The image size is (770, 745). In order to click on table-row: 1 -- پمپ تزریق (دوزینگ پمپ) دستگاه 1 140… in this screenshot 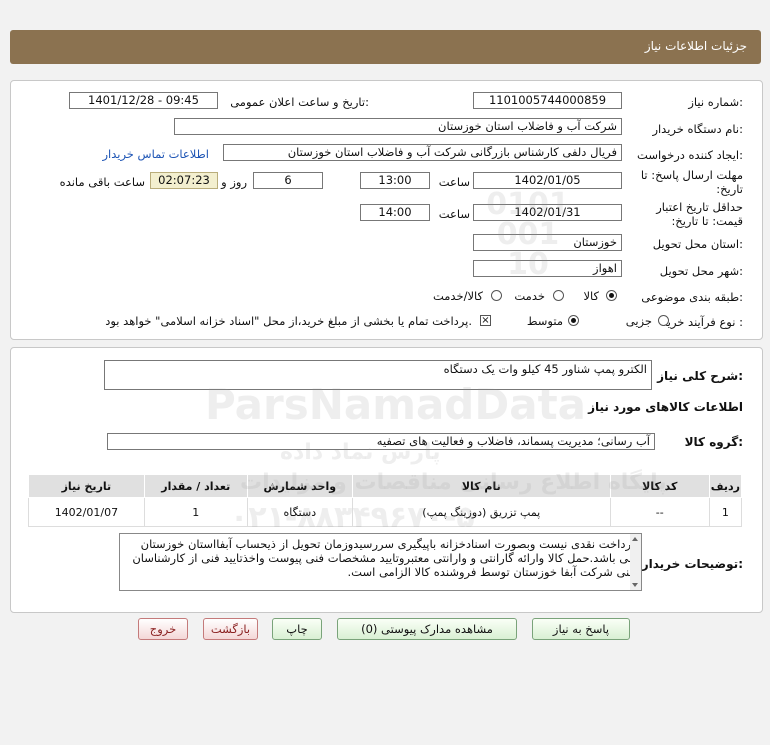, I will do `click(385, 512)`.